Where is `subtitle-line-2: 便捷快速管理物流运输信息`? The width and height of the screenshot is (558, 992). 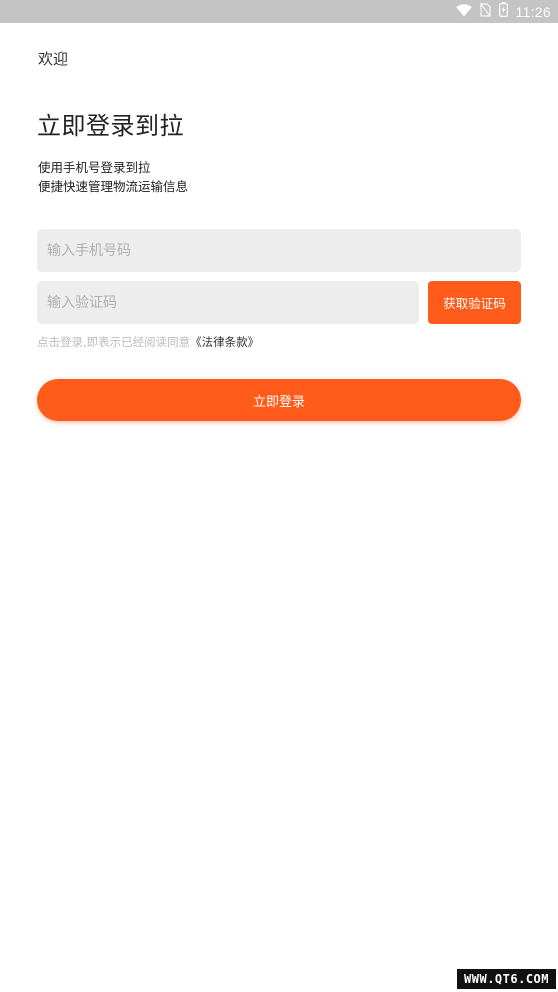 subtitle-line-2: 便捷快速管理物流运输信息 is located at coordinates (113, 186).